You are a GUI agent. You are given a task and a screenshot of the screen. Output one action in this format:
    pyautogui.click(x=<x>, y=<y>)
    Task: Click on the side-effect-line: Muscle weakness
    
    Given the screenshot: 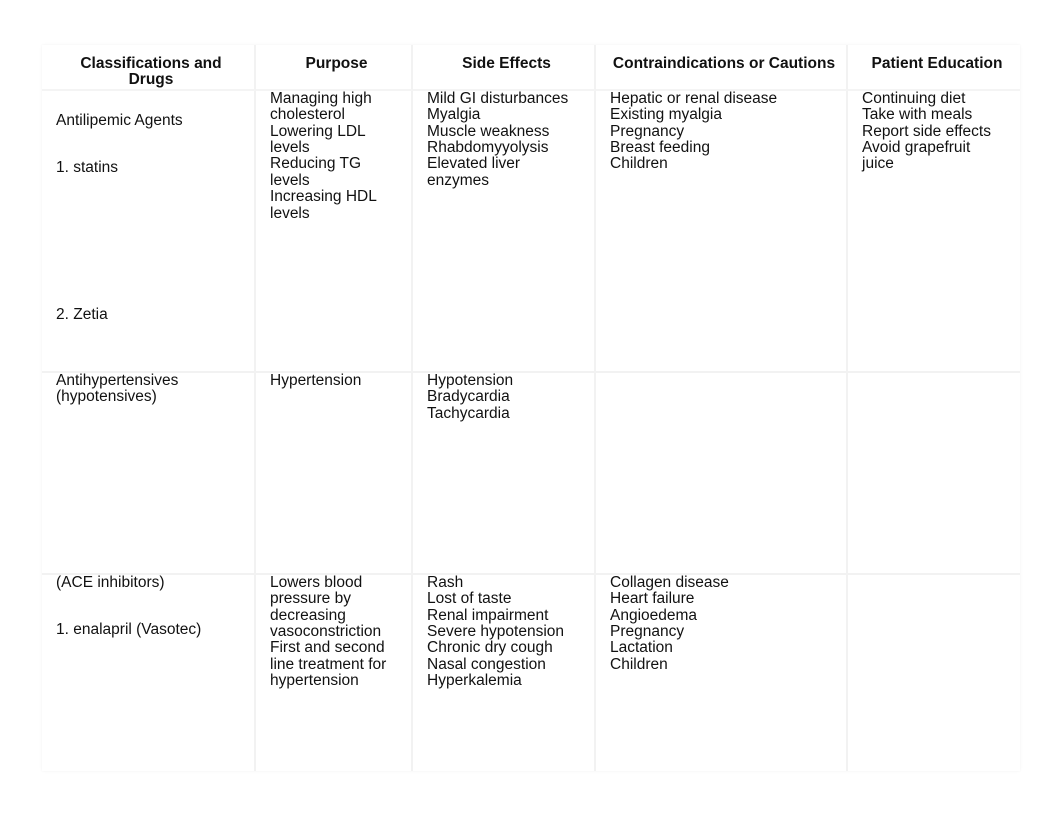 What is the action you would take?
    pyautogui.click(x=488, y=131)
    